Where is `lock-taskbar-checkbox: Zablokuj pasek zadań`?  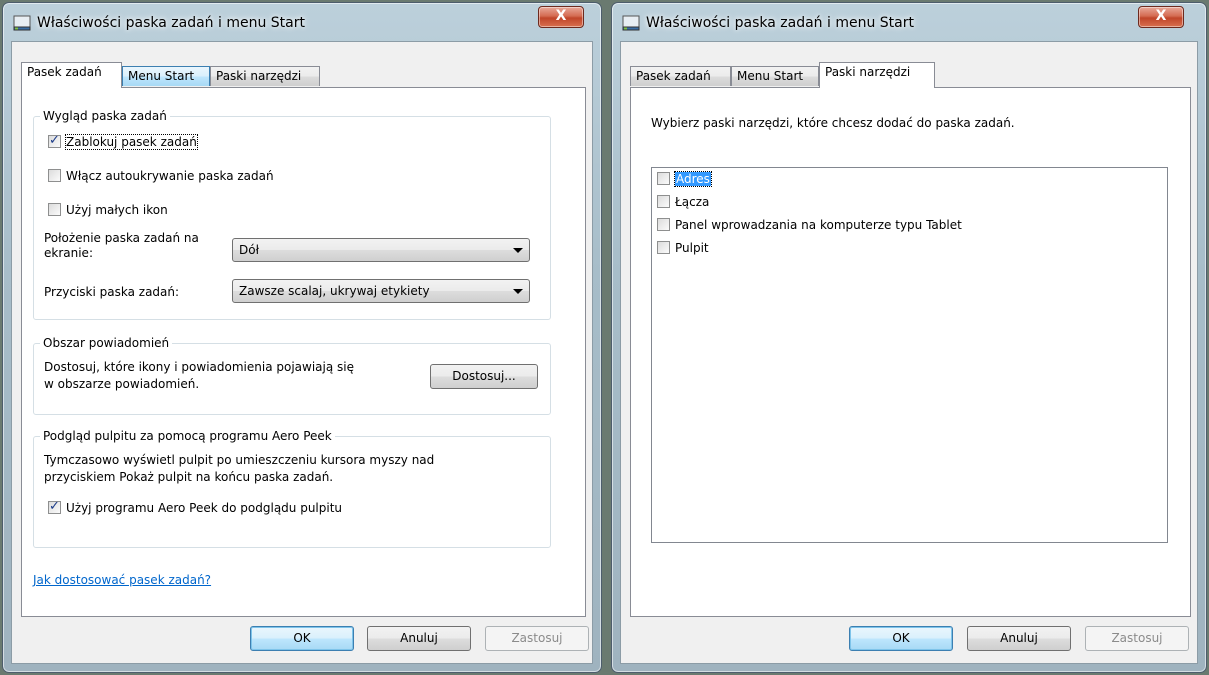 lock-taskbar-checkbox: Zablokuj pasek zadań is located at coordinates (123, 141).